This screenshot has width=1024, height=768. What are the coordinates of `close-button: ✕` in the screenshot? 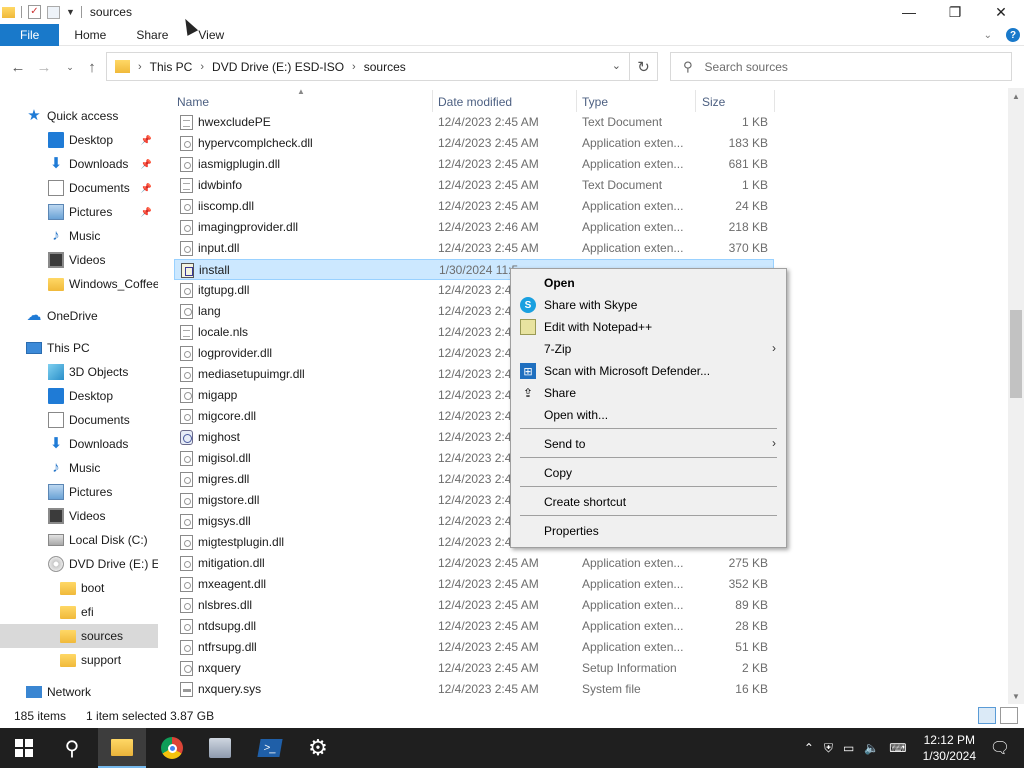 It's located at (1001, 12).